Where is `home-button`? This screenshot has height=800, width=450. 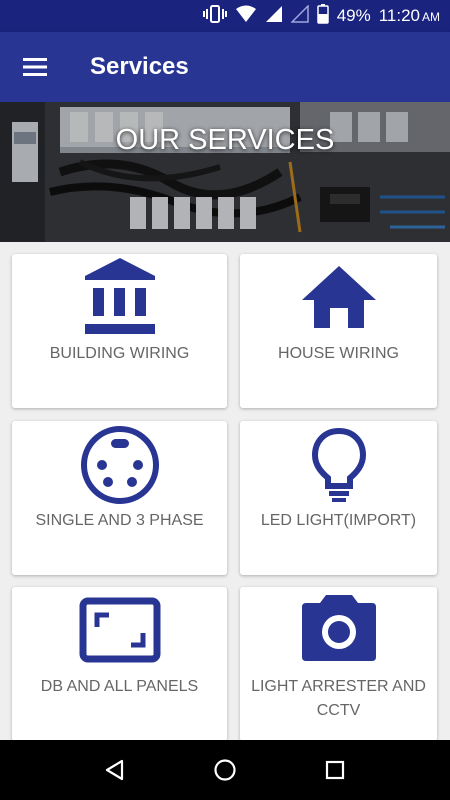 home-button is located at coordinates (225, 770).